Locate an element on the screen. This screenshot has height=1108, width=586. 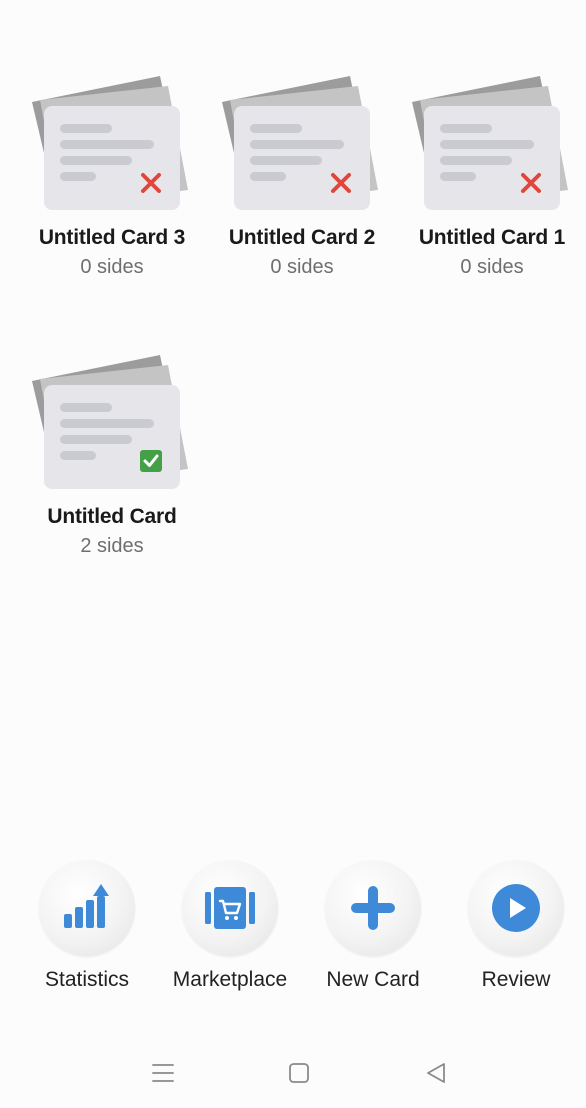
deck-title: Untitled Card 2 is located at coordinates (302, 237).